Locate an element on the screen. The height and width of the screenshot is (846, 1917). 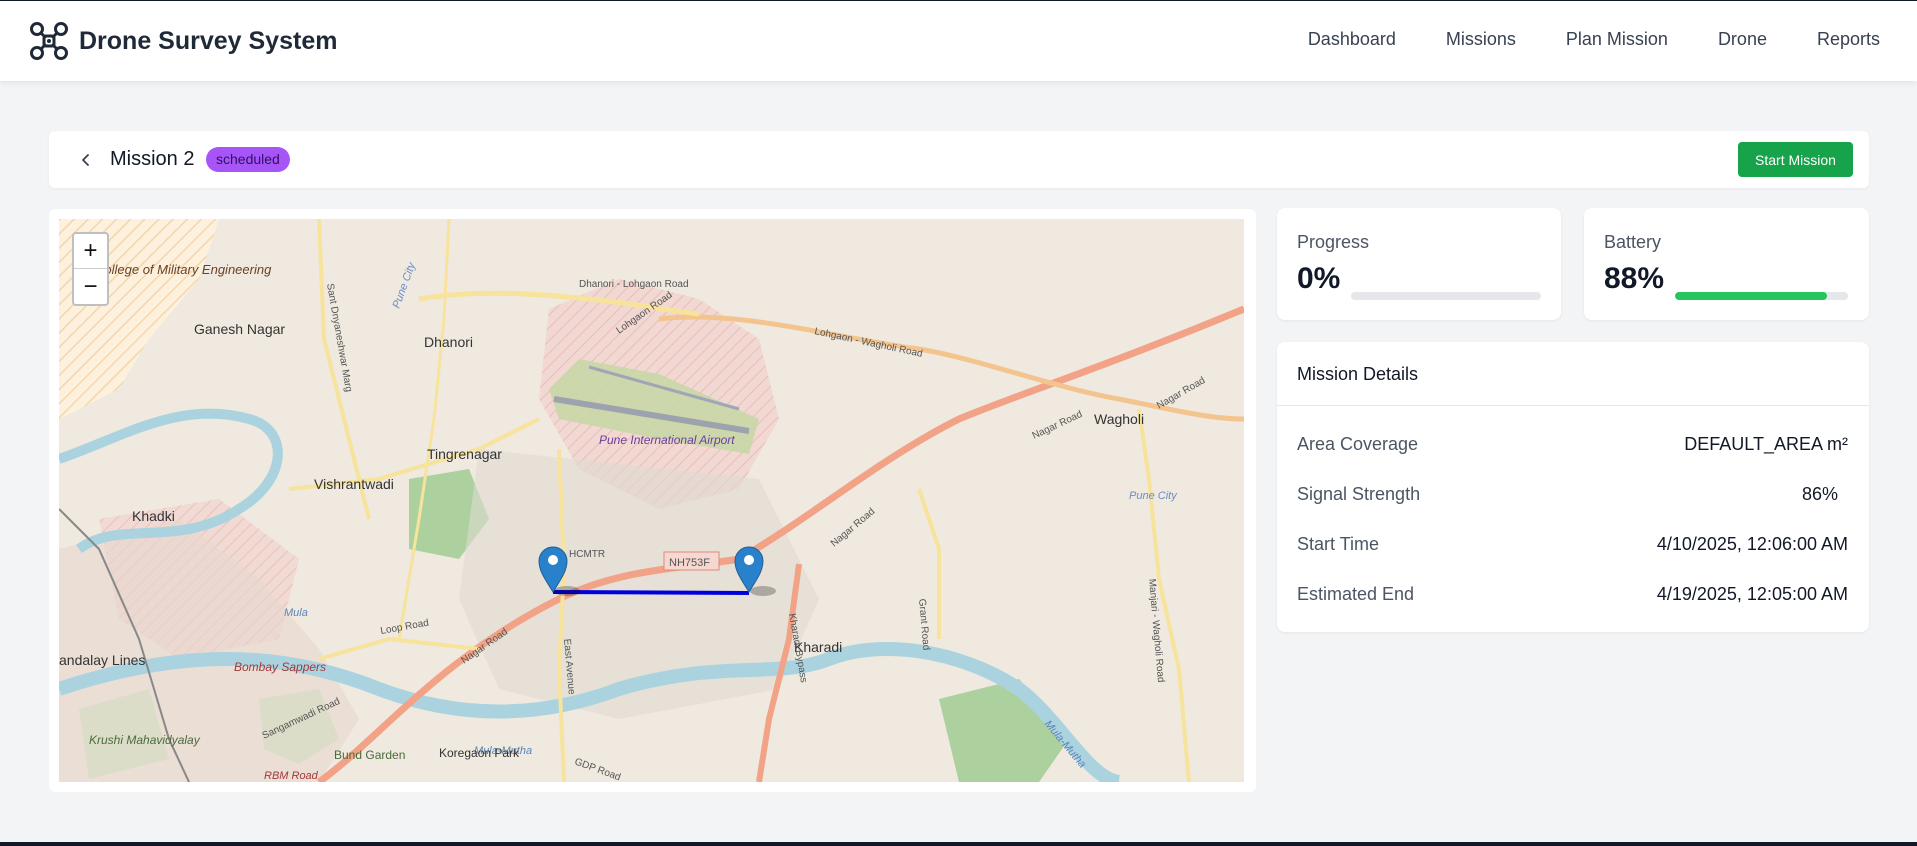
detail-value: 86% is located at coordinates (1819, 494).